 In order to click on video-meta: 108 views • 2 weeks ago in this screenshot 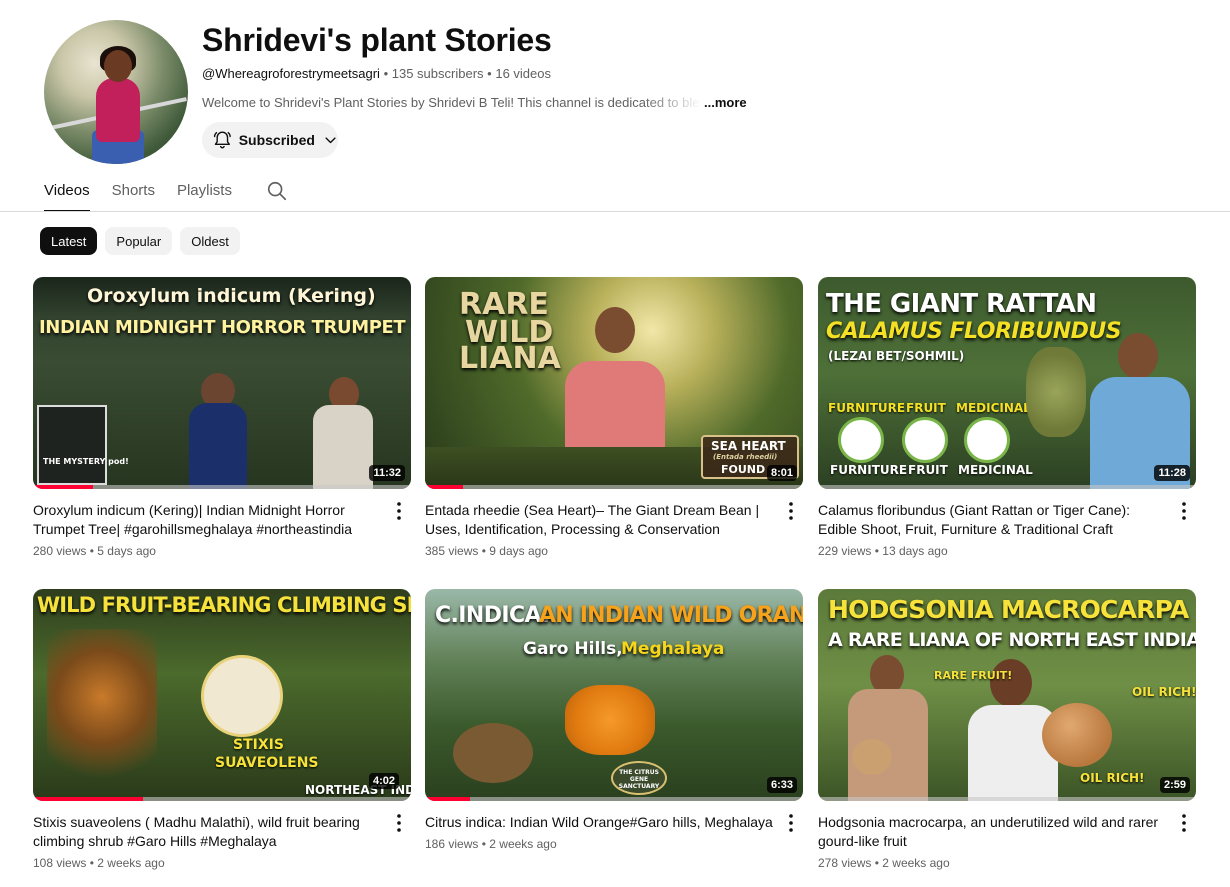, I will do `click(207, 863)`.